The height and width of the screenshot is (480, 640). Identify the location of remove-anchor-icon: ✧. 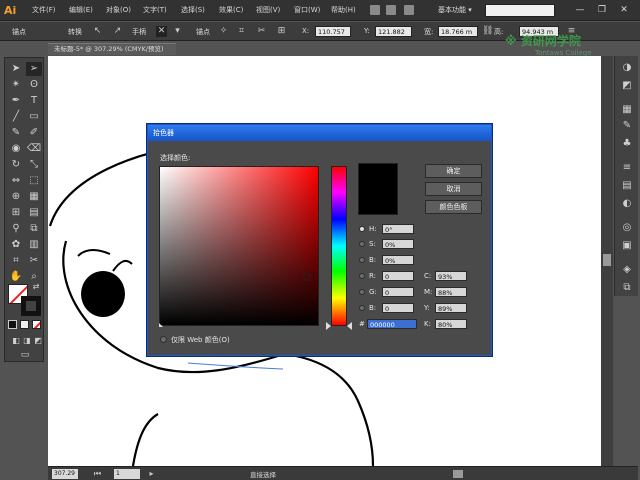
(223, 31).